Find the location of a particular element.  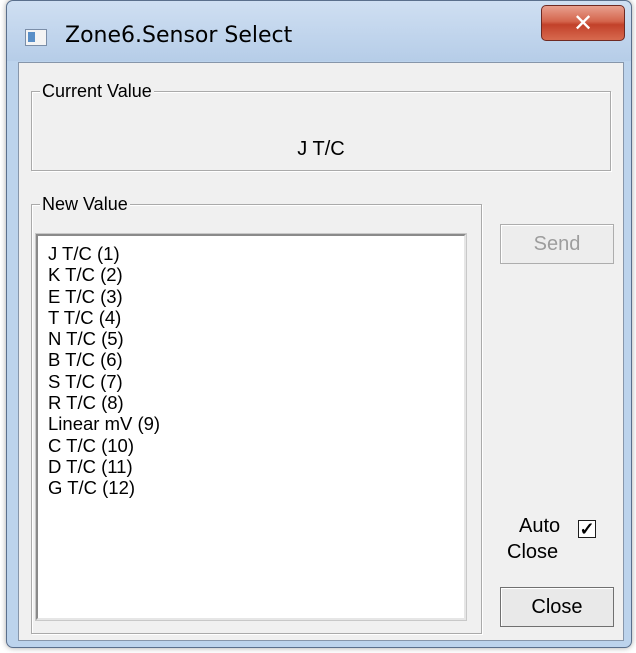

list-item: N T/C (5) is located at coordinates (256, 338).